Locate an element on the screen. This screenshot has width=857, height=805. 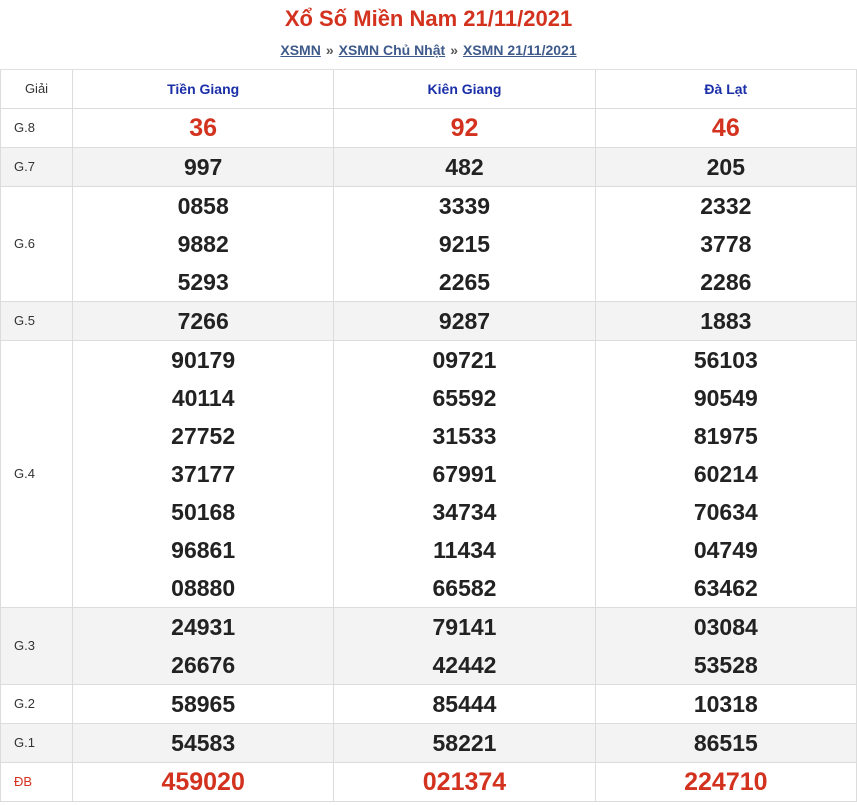
prize-number: 53528 is located at coordinates (725, 664).